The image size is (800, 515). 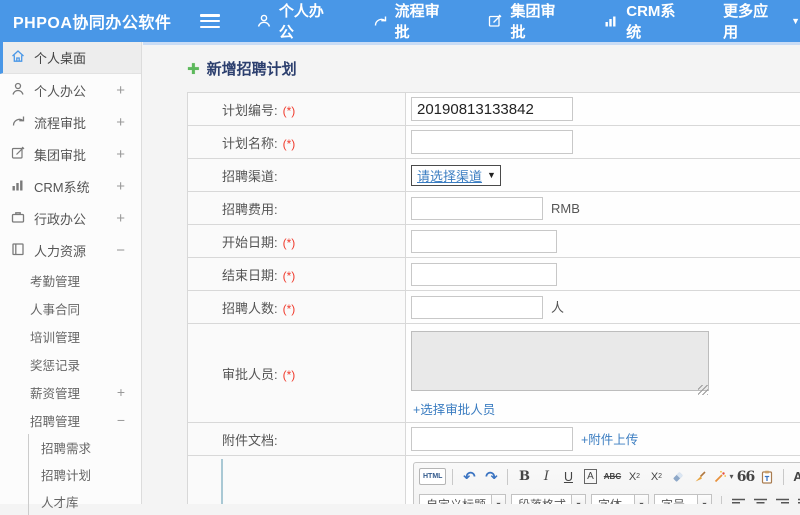 I want to click on sidebar-item-rewards: 奖惩记录, so click(x=70, y=364).